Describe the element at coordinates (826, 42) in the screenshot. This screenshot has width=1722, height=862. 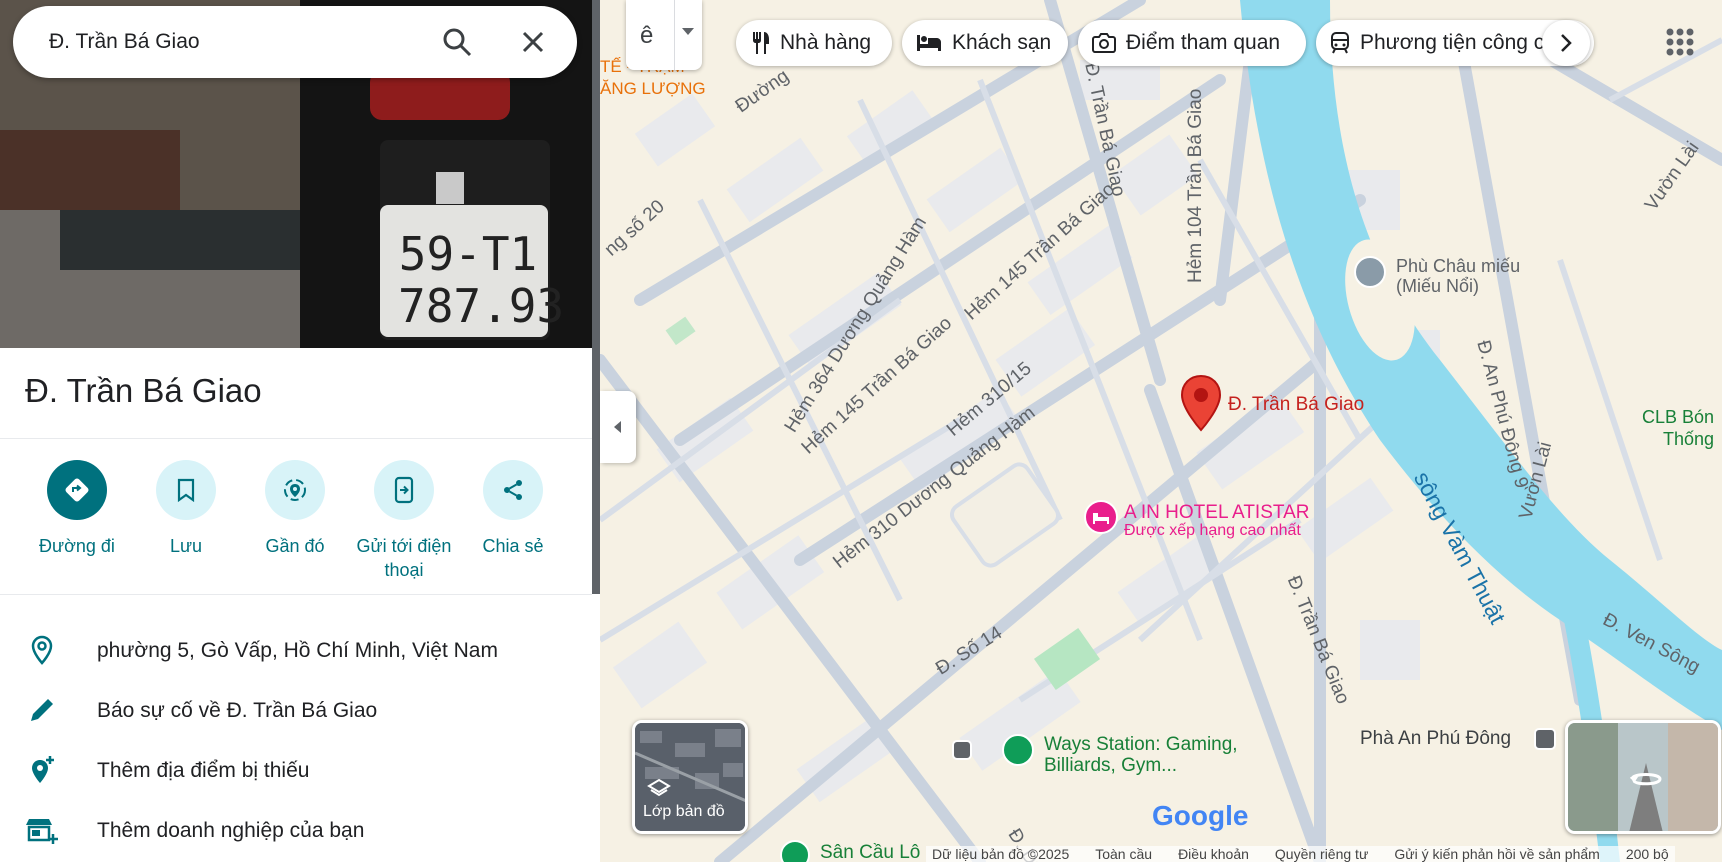
I see `chip-label: Nhà hàng` at that location.